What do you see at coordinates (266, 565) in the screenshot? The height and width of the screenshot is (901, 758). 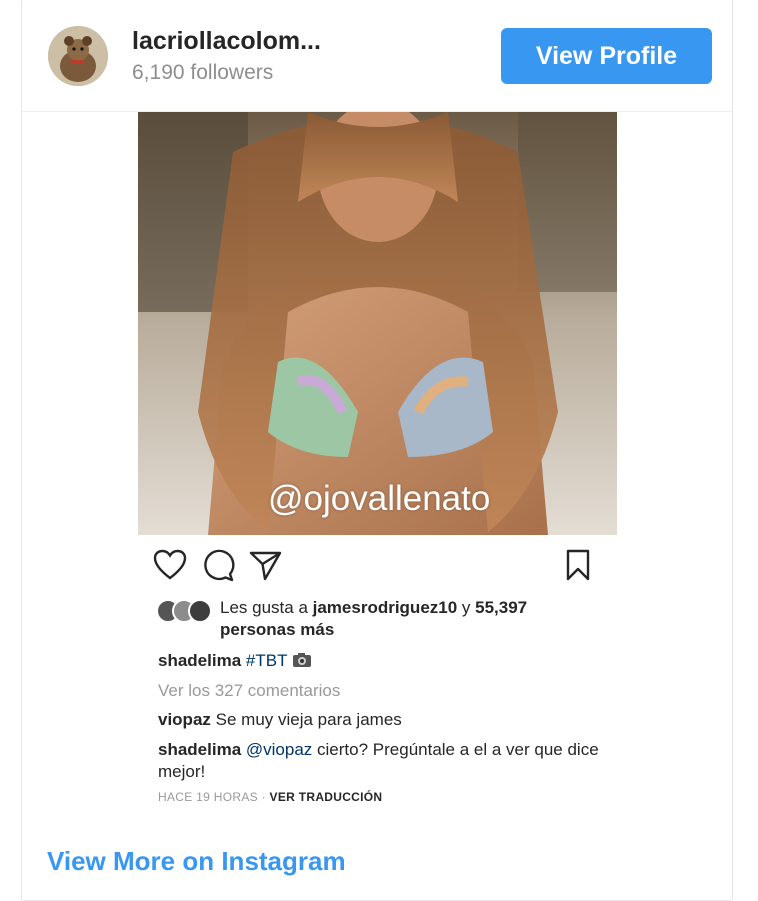 I see `share-icon` at bounding box center [266, 565].